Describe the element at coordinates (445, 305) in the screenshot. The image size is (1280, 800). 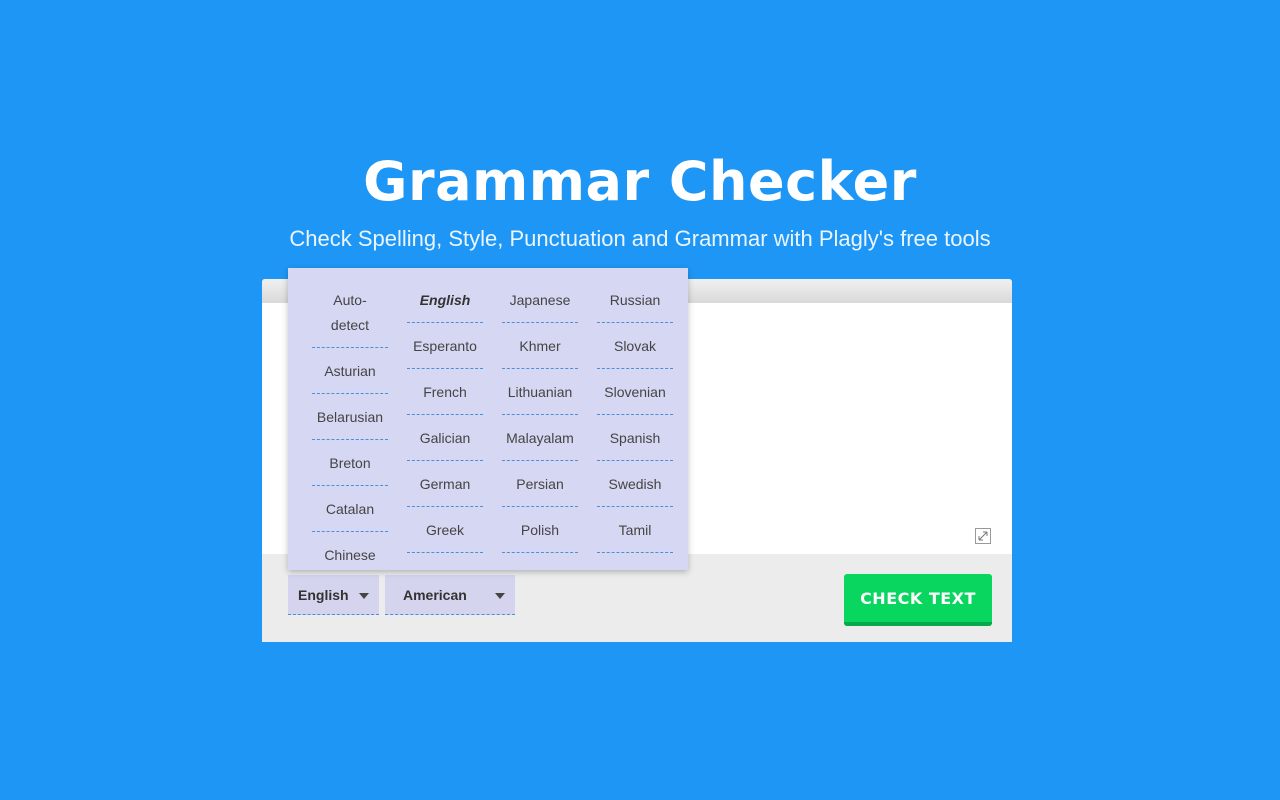
I see `language-option-english: English` at that location.